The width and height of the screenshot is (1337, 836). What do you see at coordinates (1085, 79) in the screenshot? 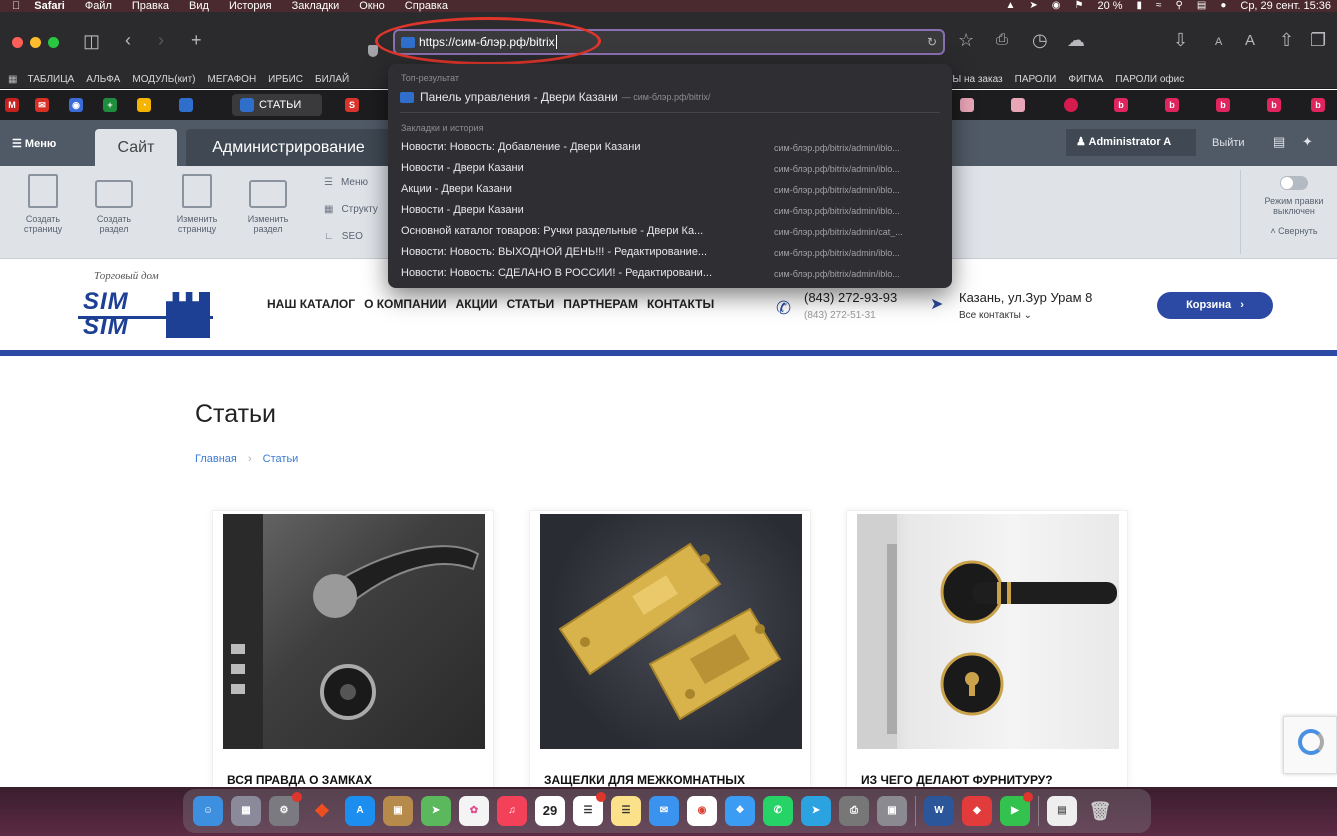
I see `bookmark-item: ФИГМА` at bounding box center [1085, 79].